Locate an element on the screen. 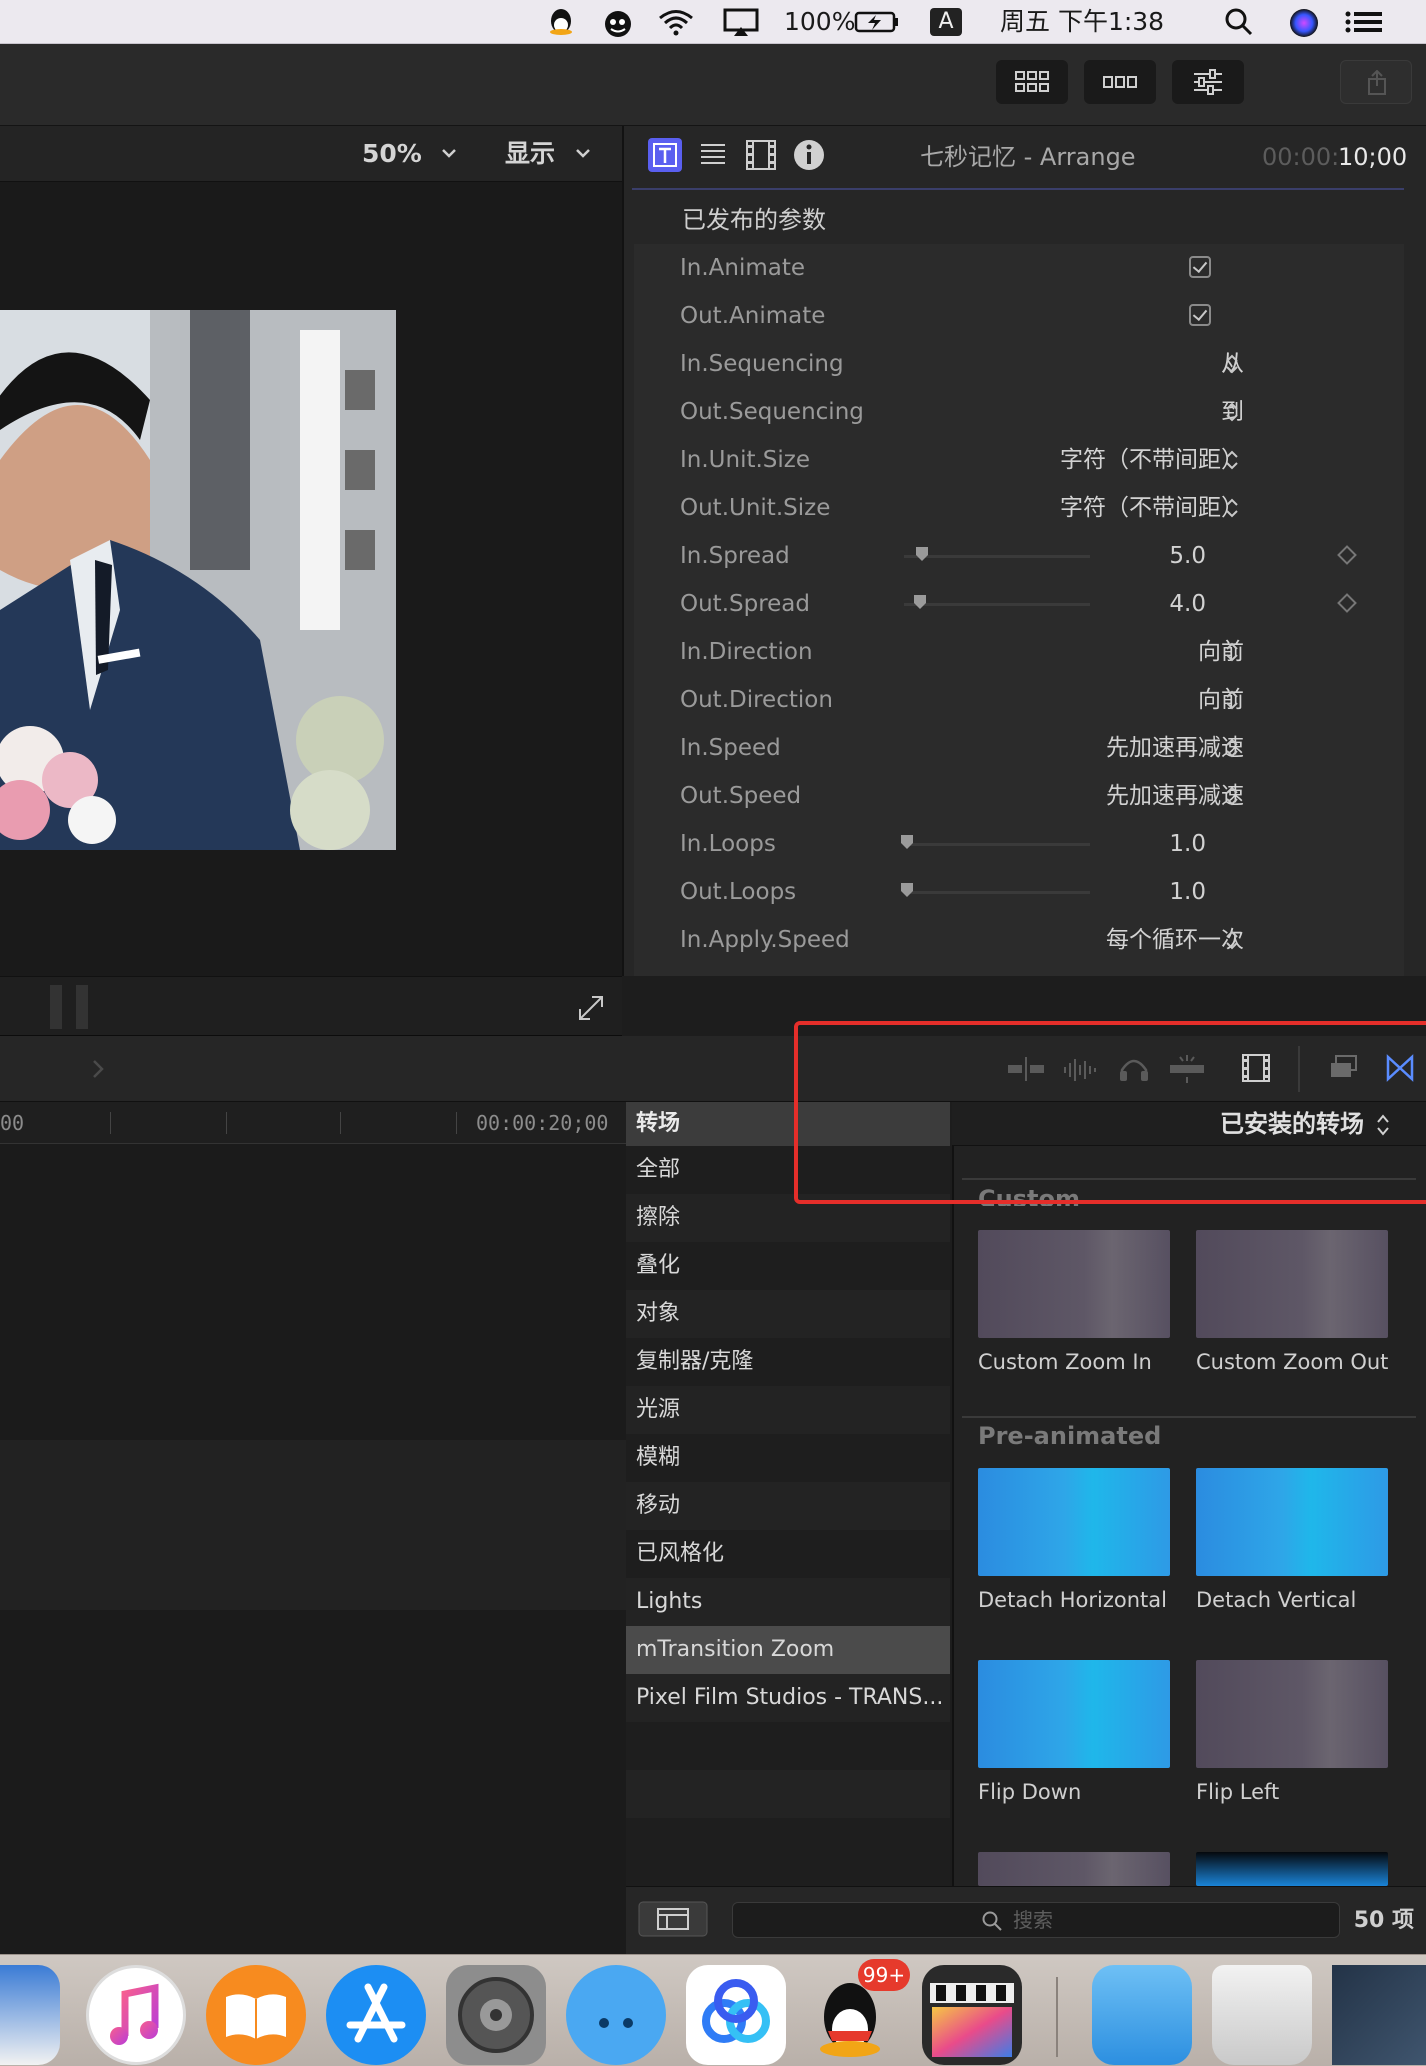  category-item: mTransition Zoom is located at coordinates (788, 1650).